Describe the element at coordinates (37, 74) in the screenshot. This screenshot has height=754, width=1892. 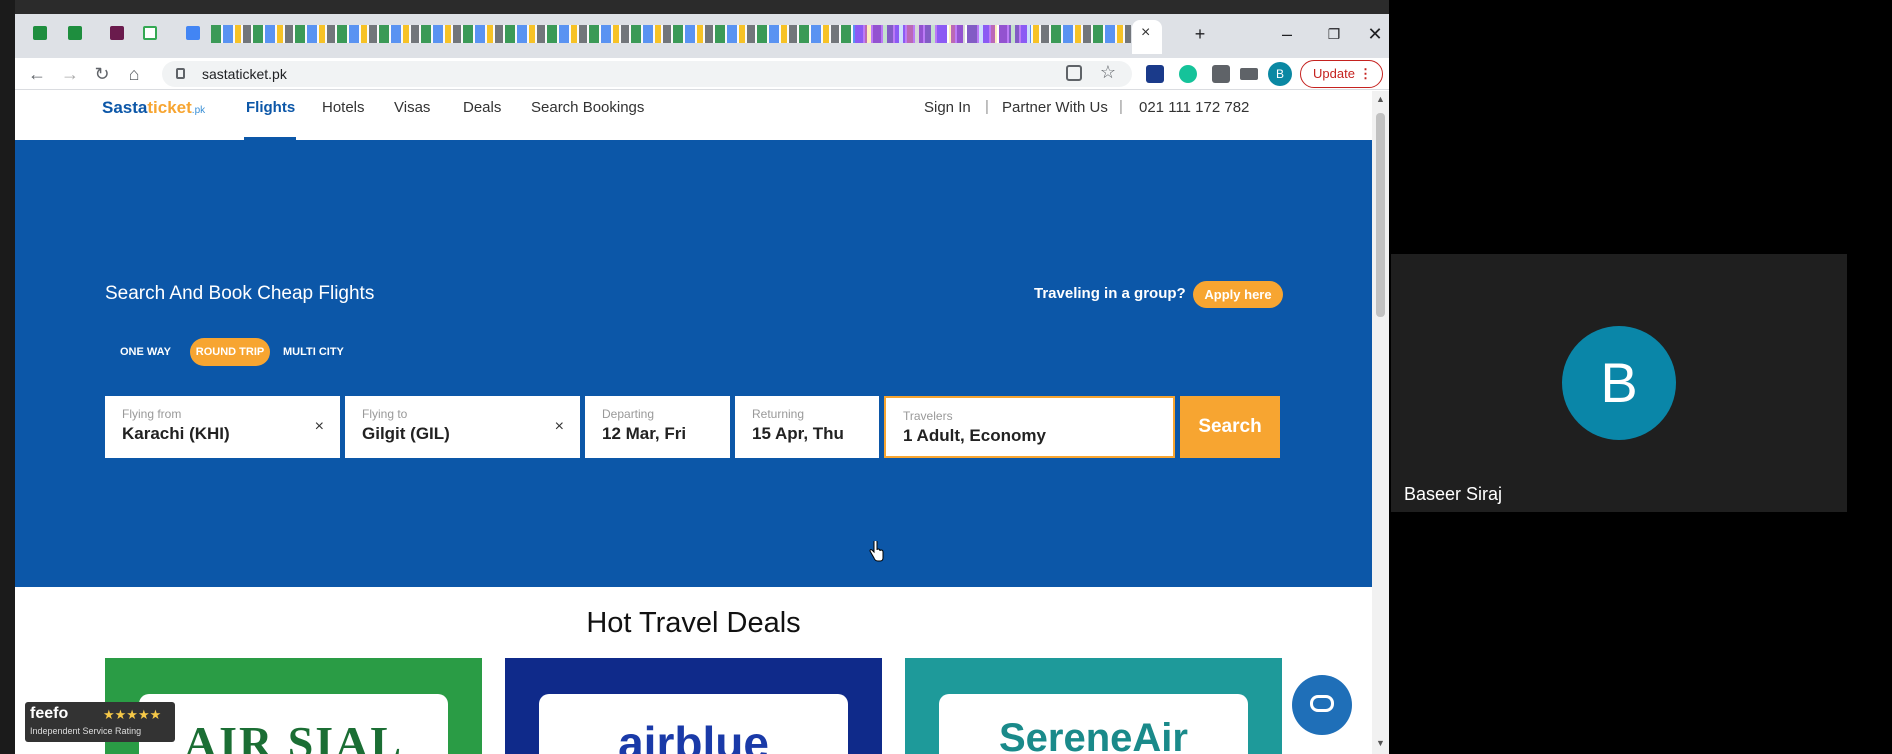
I see `back-icon: ←` at that location.